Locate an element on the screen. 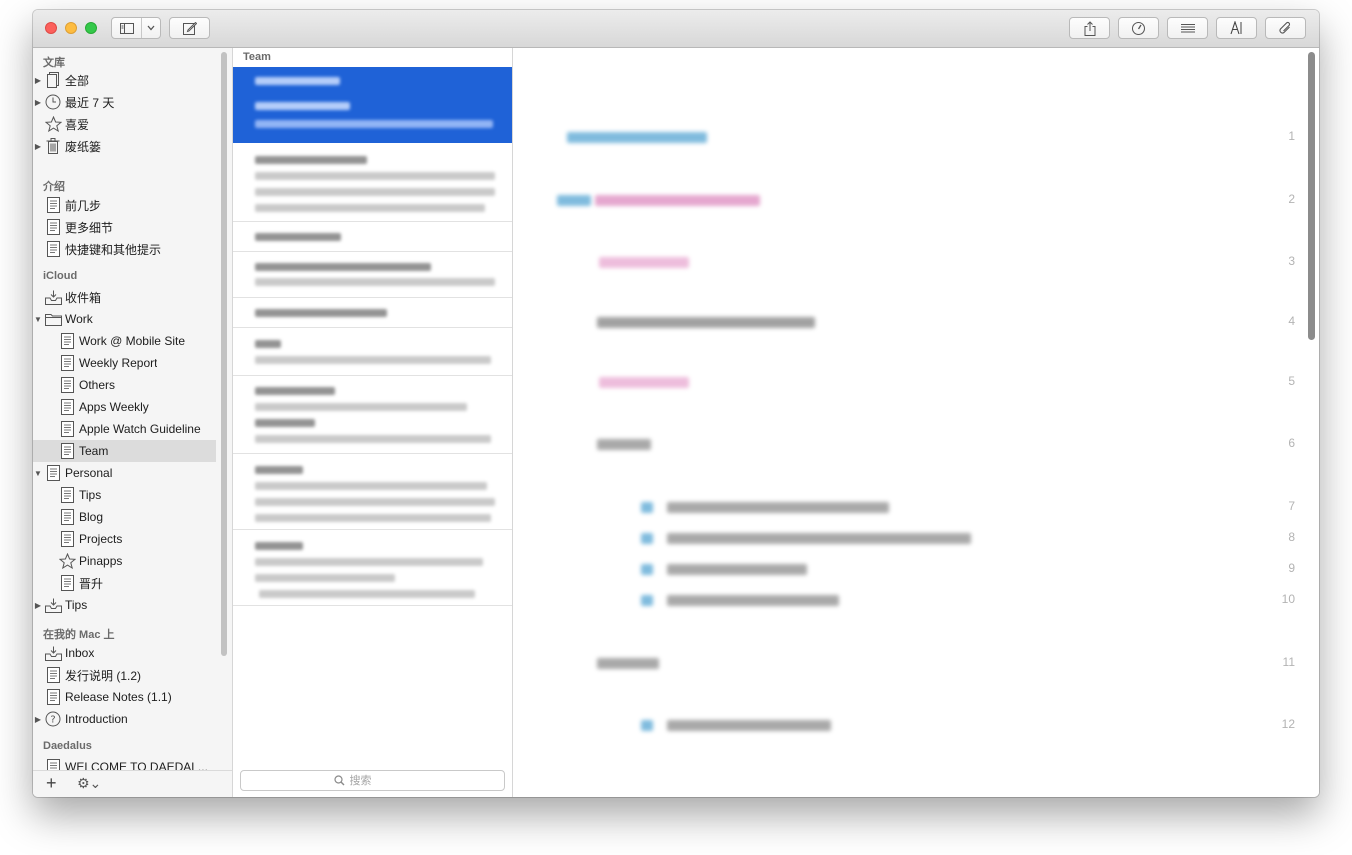 This screenshot has width=1352, height=855. line-number: 12 is located at coordinates (1288, 724).